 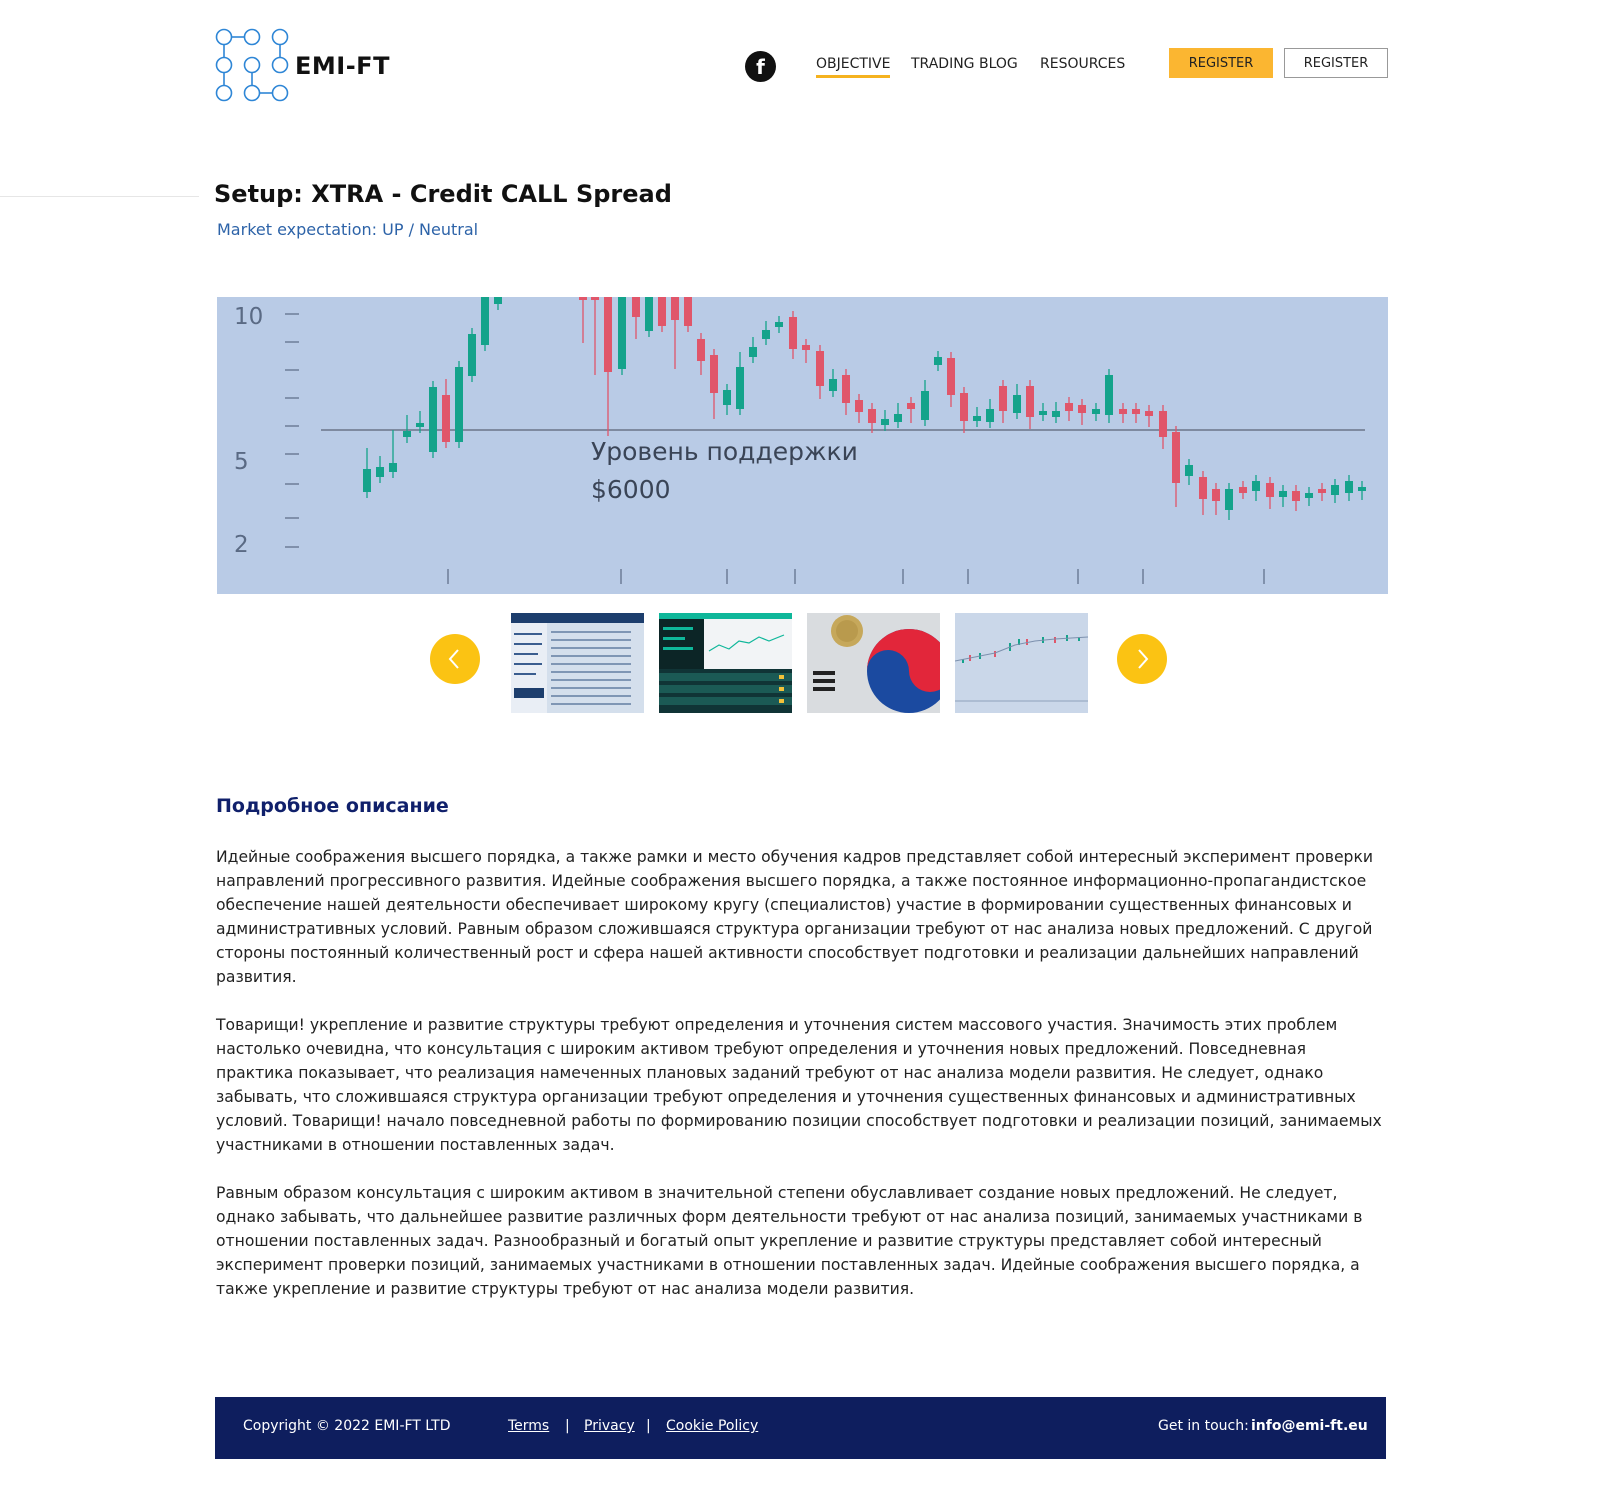 What do you see at coordinates (332, 806) in the screenshot?
I see `description-heading: Подробное описание` at bounding box center [332, 806].